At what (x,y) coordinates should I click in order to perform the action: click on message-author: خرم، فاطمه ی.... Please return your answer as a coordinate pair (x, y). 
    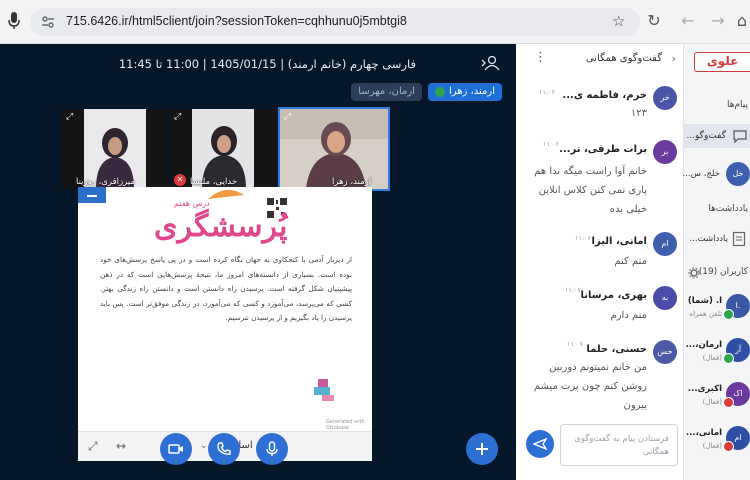
    Looking at the image, I should click on (604, 95).